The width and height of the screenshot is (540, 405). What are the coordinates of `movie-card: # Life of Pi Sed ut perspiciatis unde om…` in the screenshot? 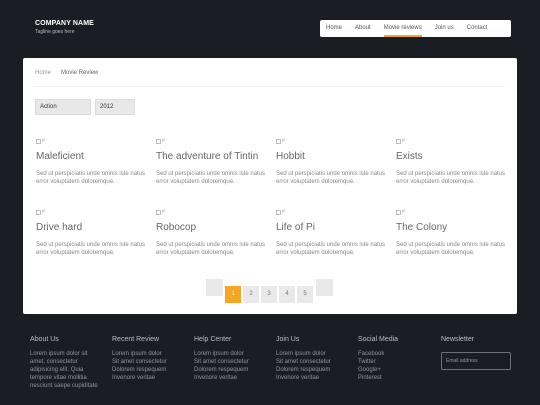 It's located at (331, 232).